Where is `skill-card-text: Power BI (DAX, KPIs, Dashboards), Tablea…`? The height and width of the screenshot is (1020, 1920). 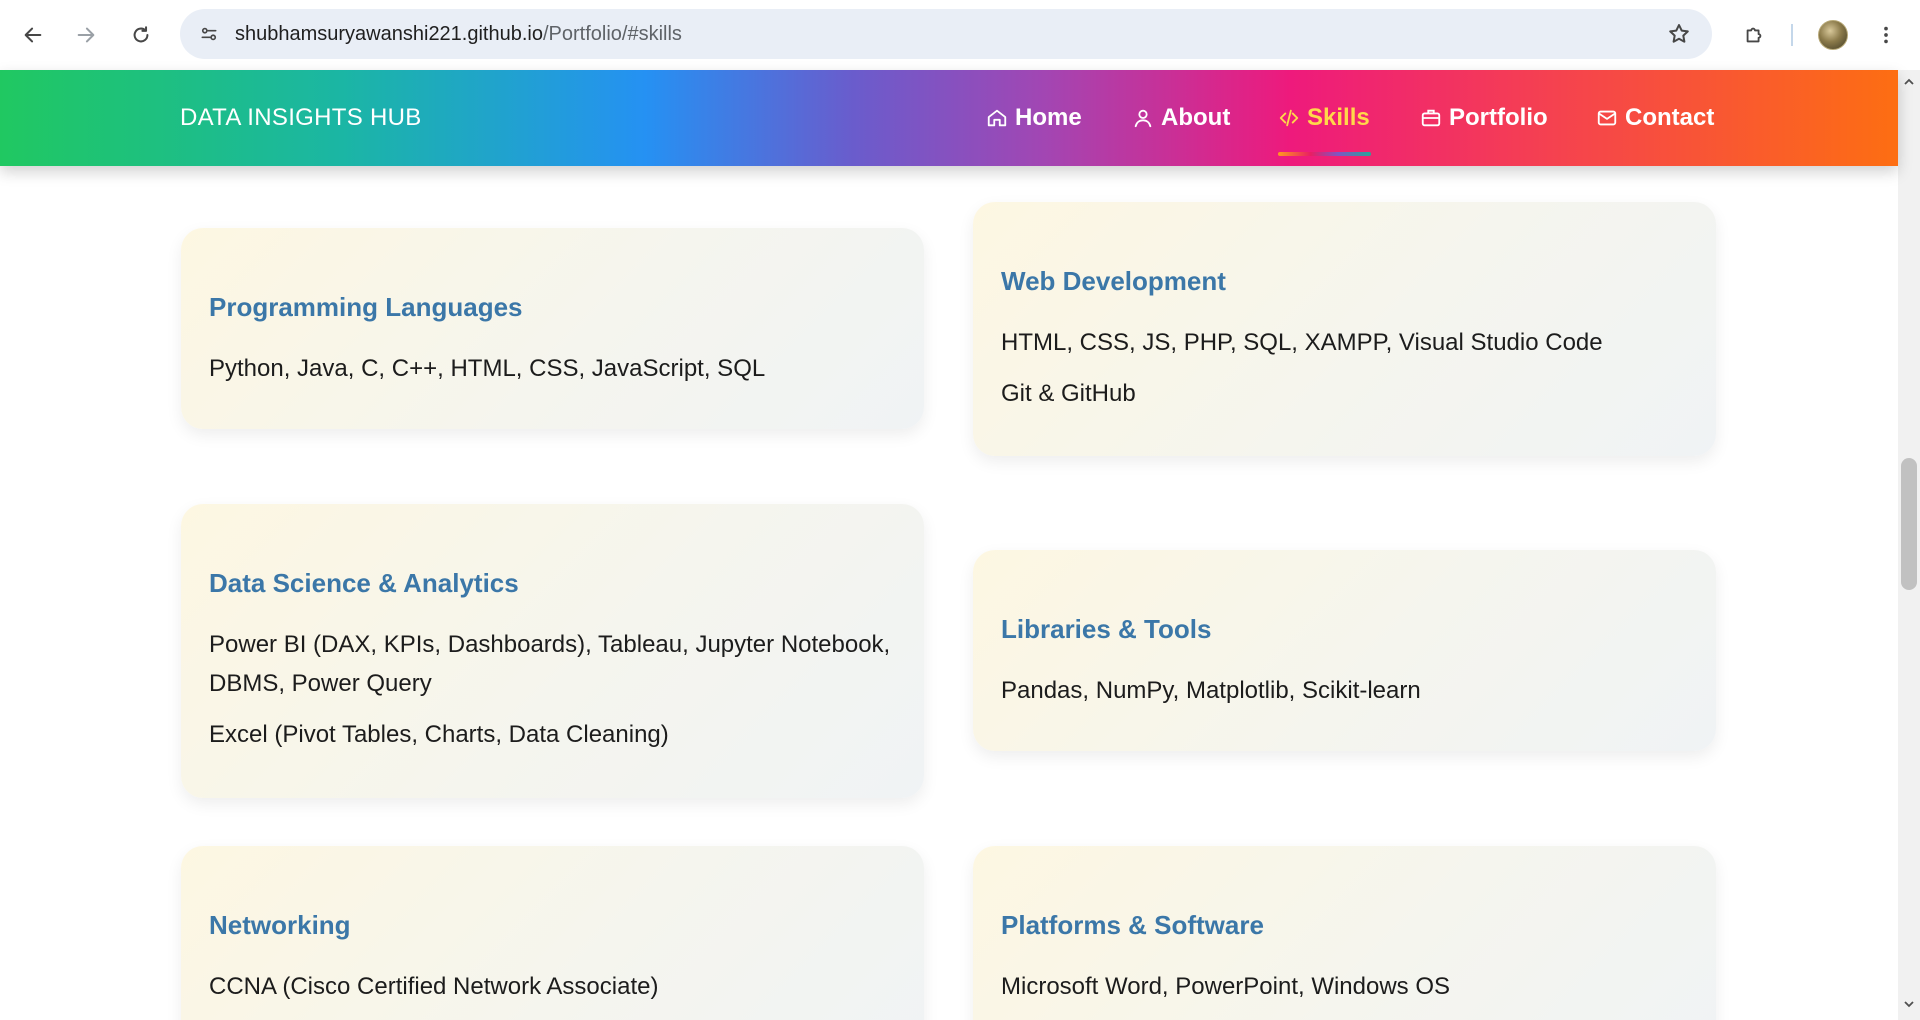
skill-card-text: Power BI (DAX, KPIs, Dashboards), Tablea… is located at coordinates (550, 664).